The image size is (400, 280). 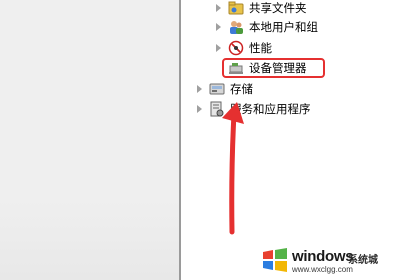 I want to click on watermark-brand: windows, so click(x=323, y=256).